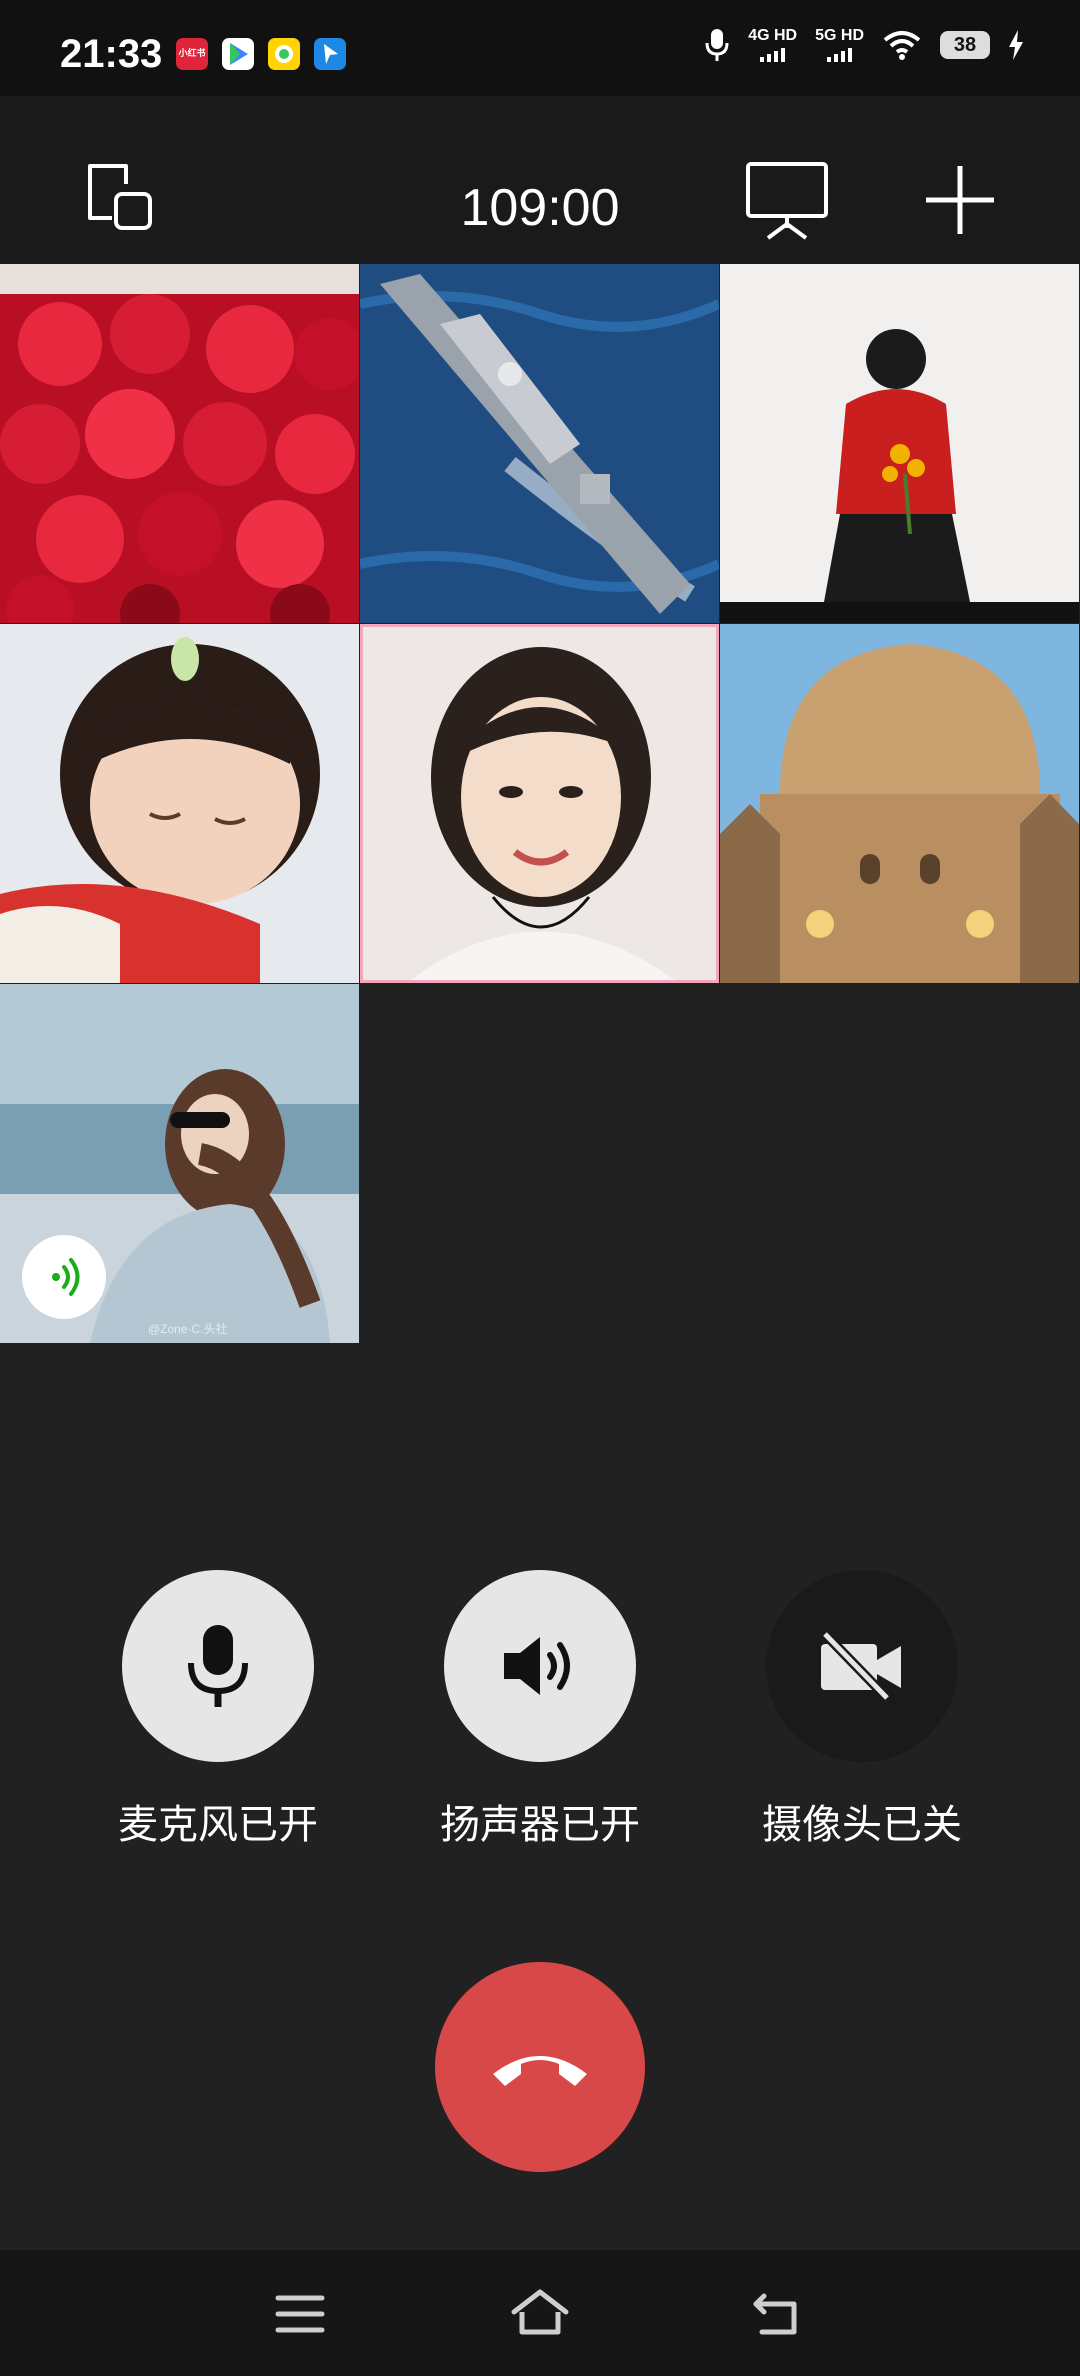 The height and width of the screenshot is (2376, 1080). Describe the element at coordinates (179, 1163) in the screenshot. I see `participant-beach-woman: @Zone·C.头社` at that location.